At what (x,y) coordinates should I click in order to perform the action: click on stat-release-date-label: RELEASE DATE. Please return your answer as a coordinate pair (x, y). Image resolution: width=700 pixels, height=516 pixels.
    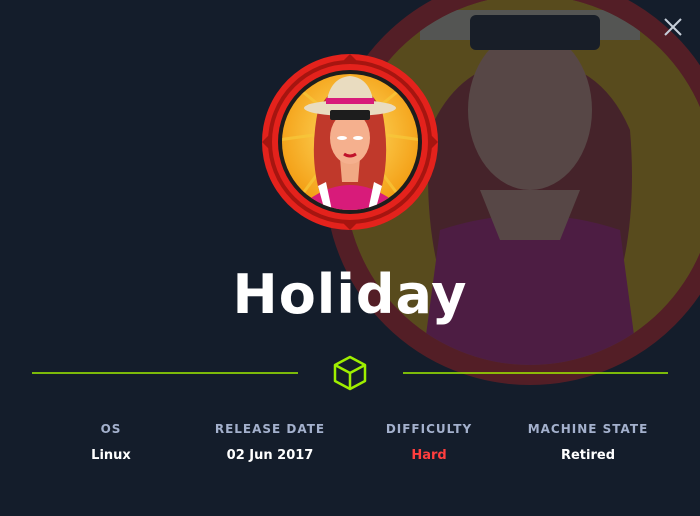
    Looking at the image, I should click on (270, 429).